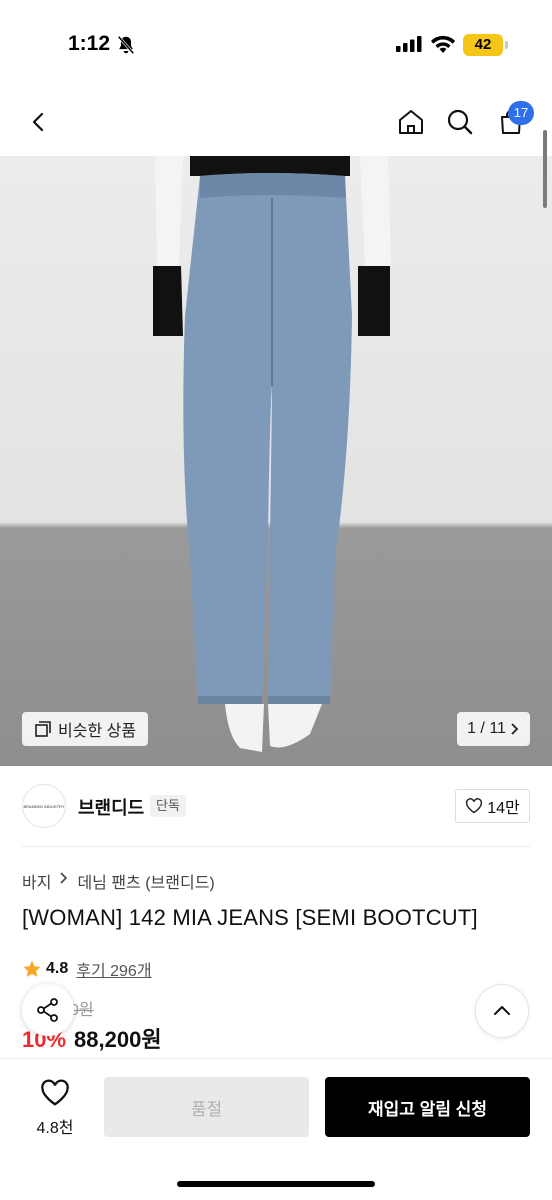  What do you see at coordinates (113, 969) in the screenshot?
I see `review-count-link: 후기 296개` at bounding box center [113, 969].